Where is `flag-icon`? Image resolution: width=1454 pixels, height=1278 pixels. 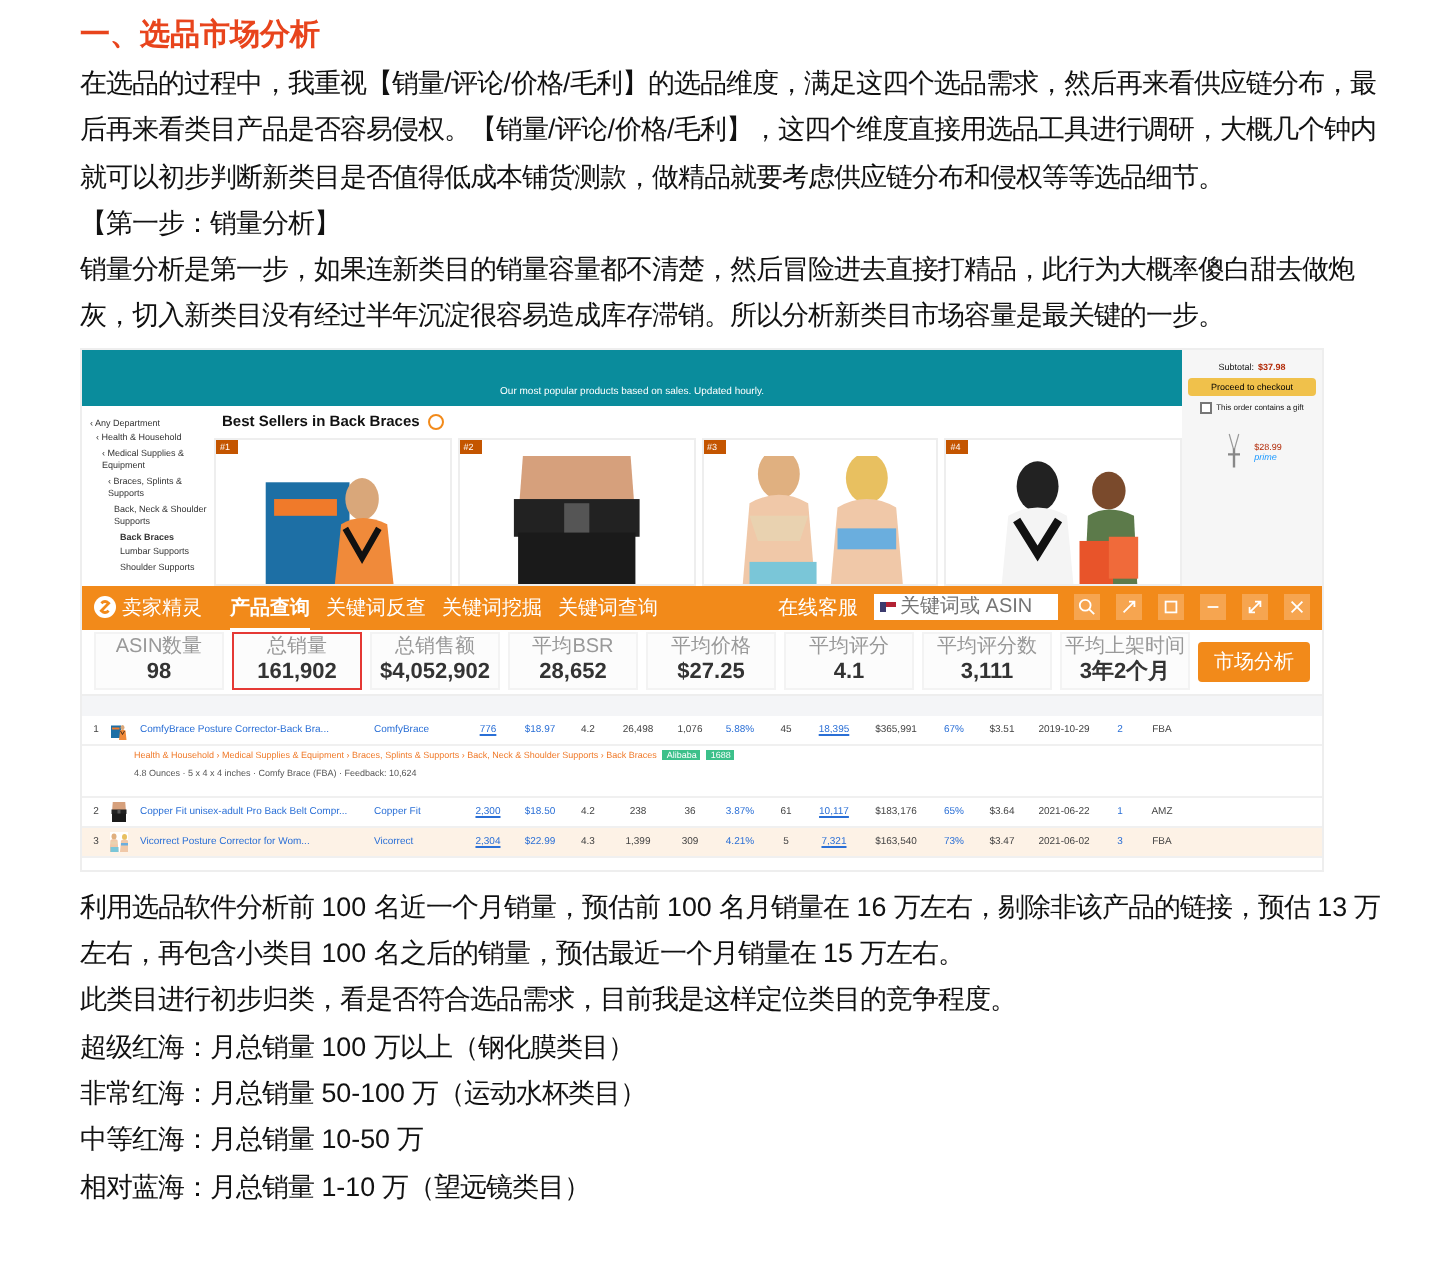 flag-icon is located at coordinates (888, 607).